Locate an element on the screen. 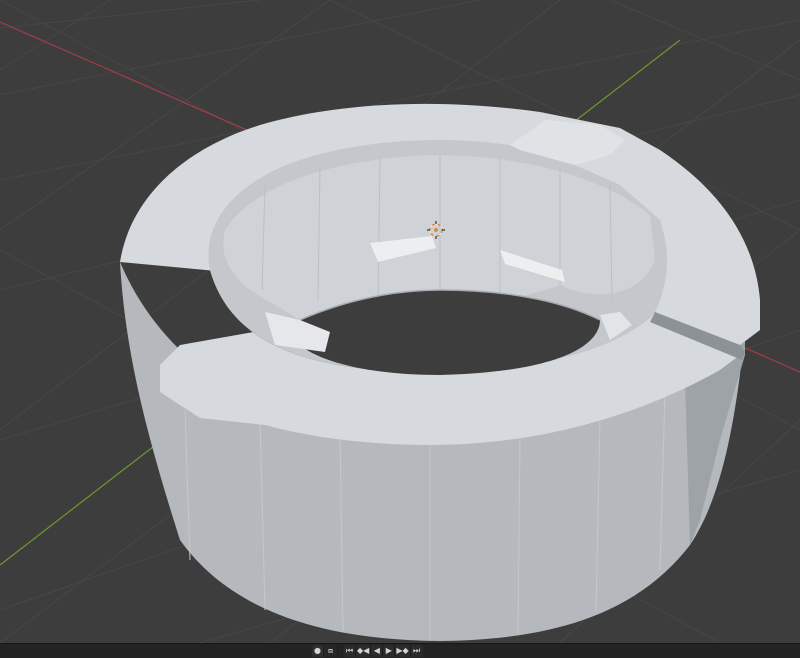  next-keyframe-icon: ▶◆ is located at coordinates (403, 651).